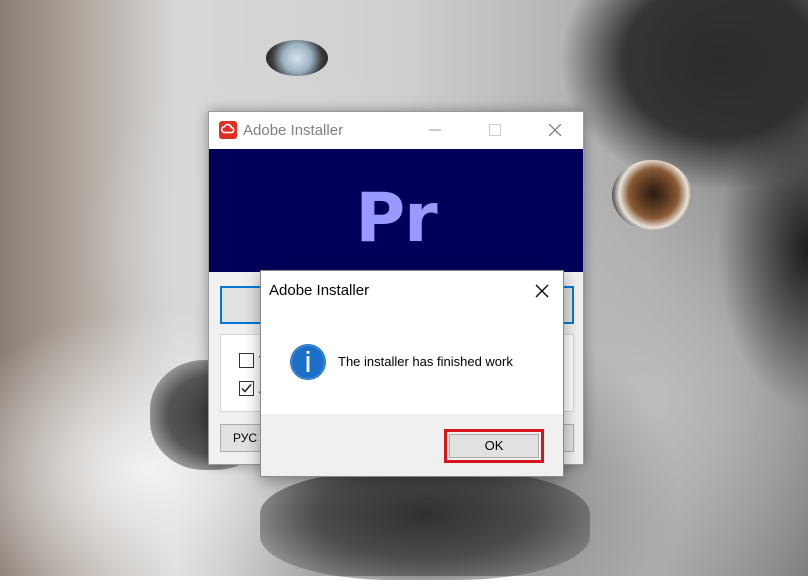  Describe the element at coordinates (293, 130) in the screenshot. I see `installer-title: Adobe Installer` at that location.